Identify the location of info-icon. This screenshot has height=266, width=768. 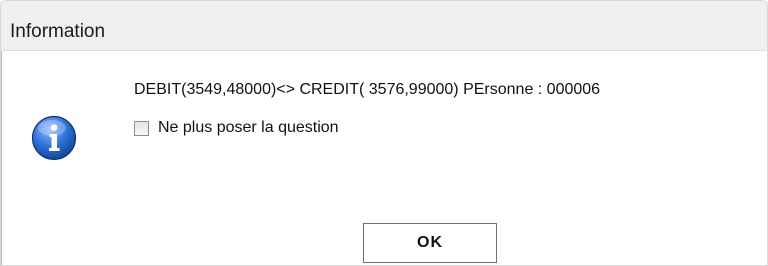
(54, 138).